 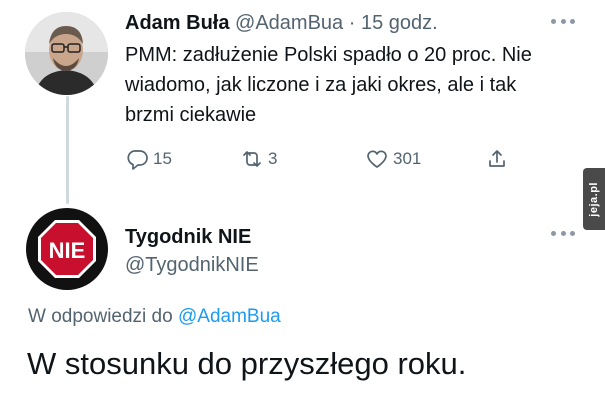 What do you see at coordinates (229, 316) in the screenshot?
I see `reply-mention-link: @AdamBua` at bounding box center [229, 316].